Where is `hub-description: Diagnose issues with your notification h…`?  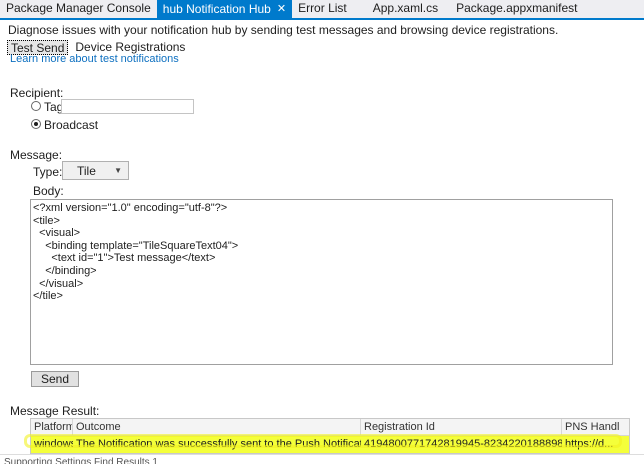 hub-description: Diagnose issues with your notification h… is located at coordinates (283, 30).